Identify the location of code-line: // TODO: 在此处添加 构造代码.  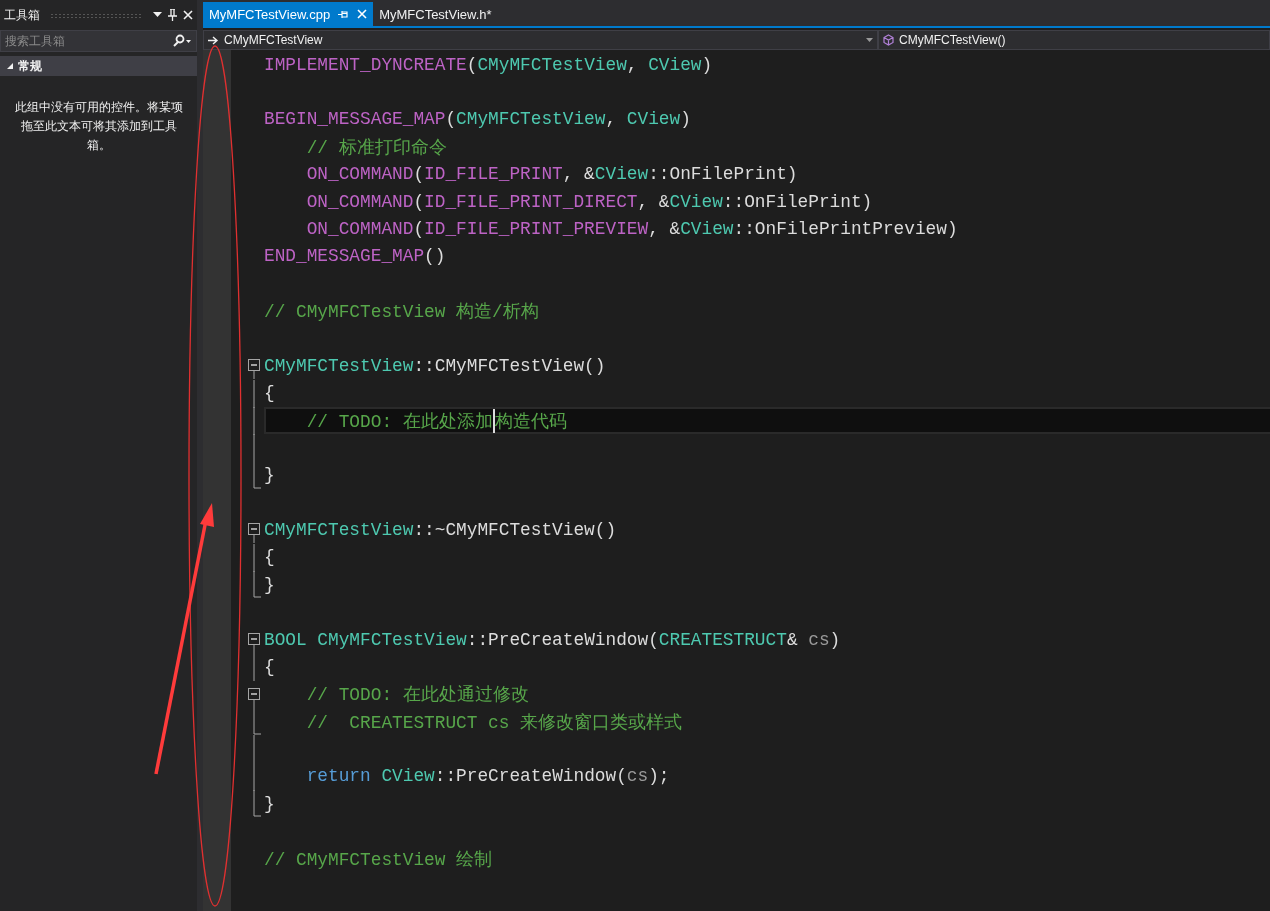
(415, 420).